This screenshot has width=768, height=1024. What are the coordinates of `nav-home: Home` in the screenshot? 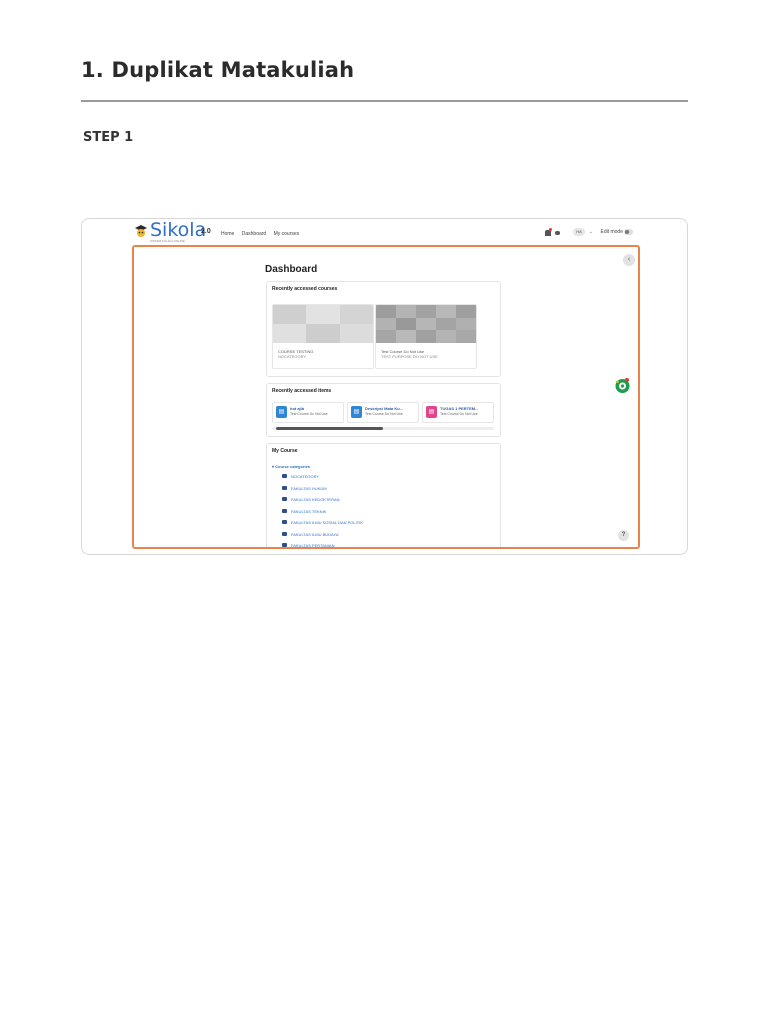 It's located at (227, 234).